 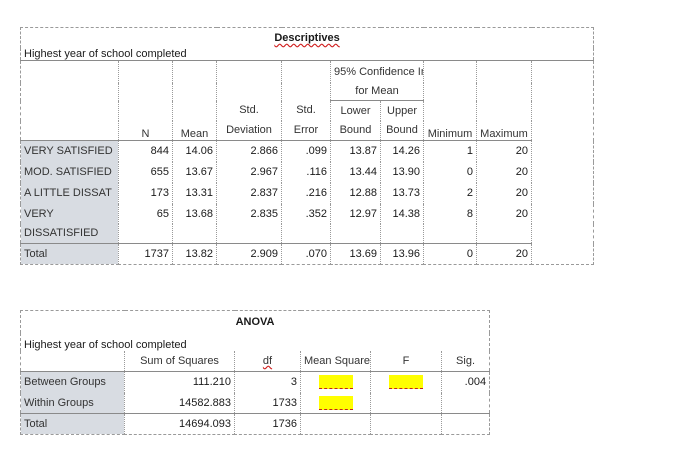 What do you see at coordinates (402, 130) in the screenshot?
I see `header-upper-line2: Bound` at bounding box center [402, 130].